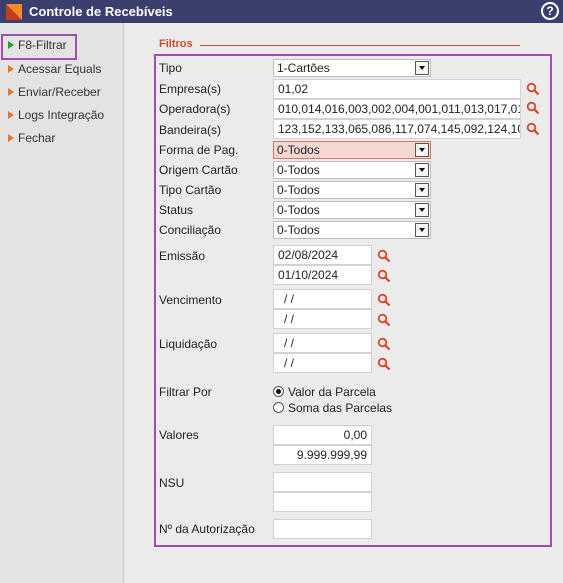 This screenshot has width=563, height=583. I want to click on emissao-to-field: 01/10/2024, so click(322, 275).